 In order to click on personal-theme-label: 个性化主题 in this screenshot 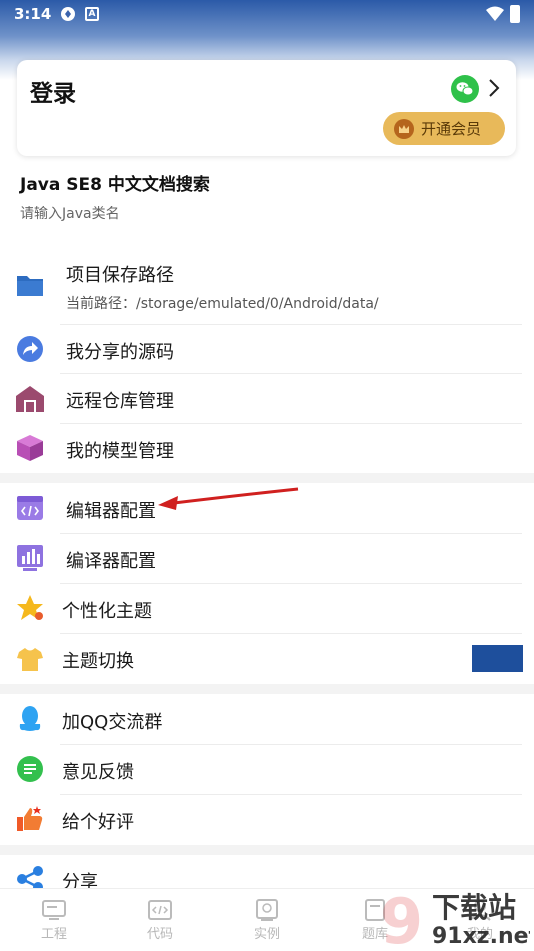, I will do `click(107, 611)`.